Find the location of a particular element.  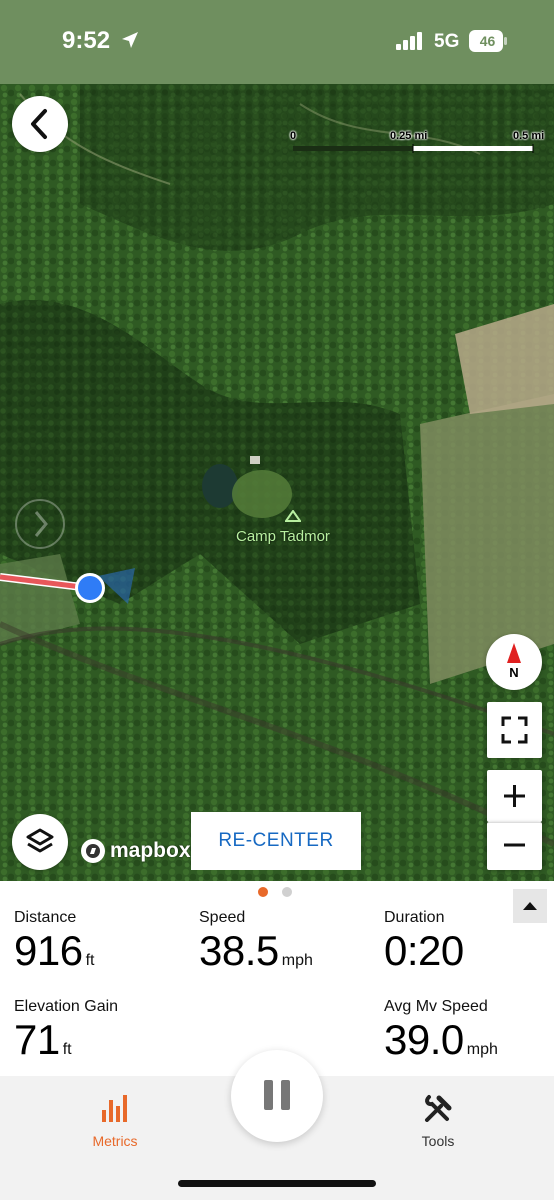

zoom-in-button is located at coordinates (514, 796).